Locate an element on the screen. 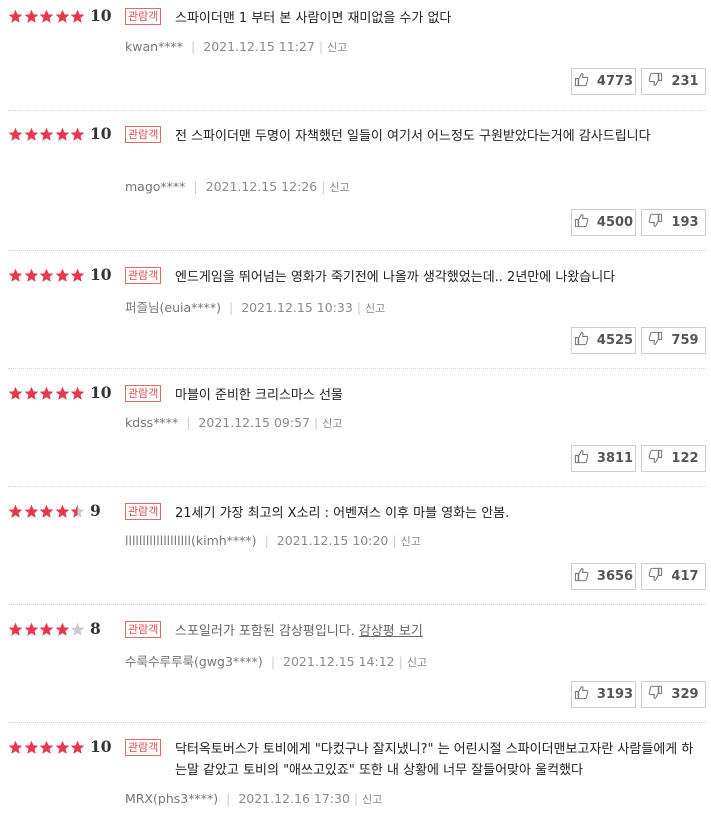 The image size is (711, 816). dislike-button: 193 is located at coordinates (673, 222).